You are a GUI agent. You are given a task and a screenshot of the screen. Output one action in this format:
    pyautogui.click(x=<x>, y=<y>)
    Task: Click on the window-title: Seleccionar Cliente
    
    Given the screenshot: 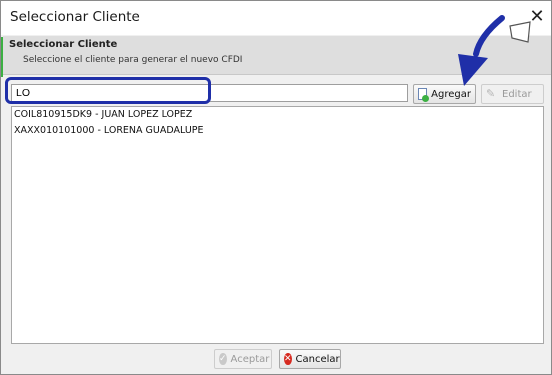 What is the action you would take?
    pyautogui.click(x=75, y=17)
    